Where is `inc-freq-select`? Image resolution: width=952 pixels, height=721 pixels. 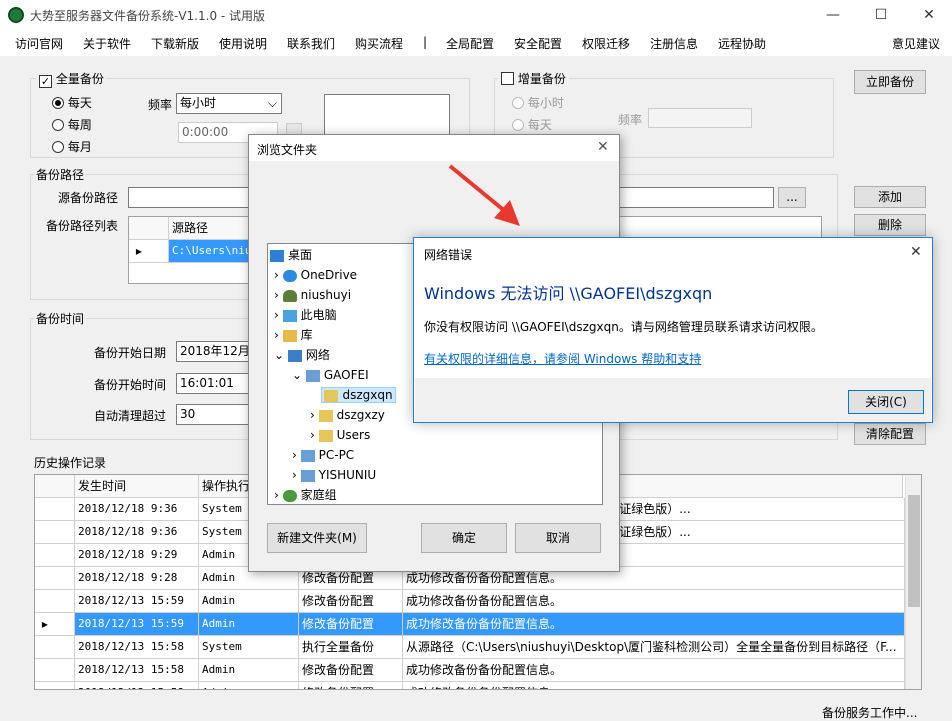 inc-freq-select is located at coordinates (700, 118).